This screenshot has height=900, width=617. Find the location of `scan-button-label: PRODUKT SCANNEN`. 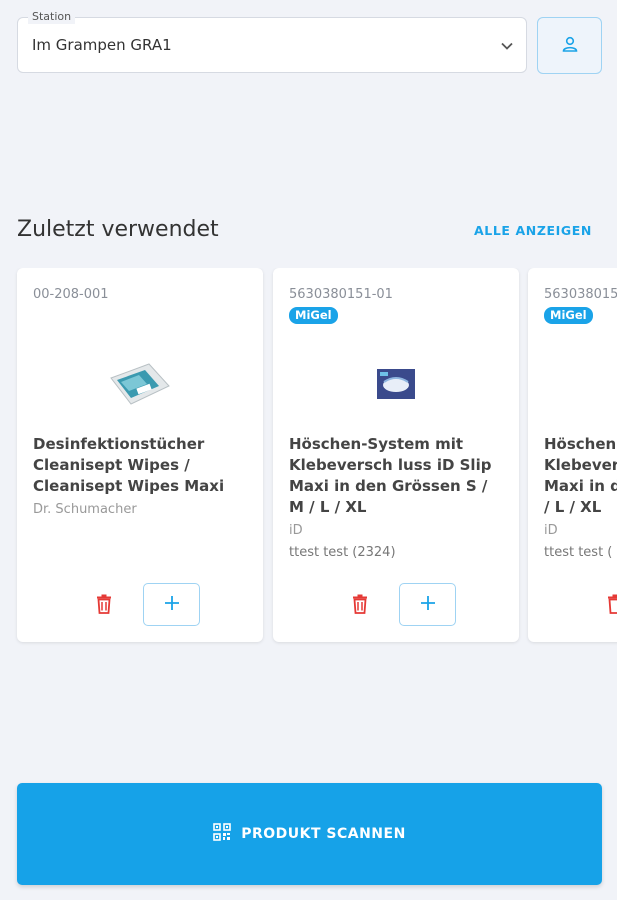

scan-button-label: PRODUKT SCANNEN is located at coordinates (323, 834).